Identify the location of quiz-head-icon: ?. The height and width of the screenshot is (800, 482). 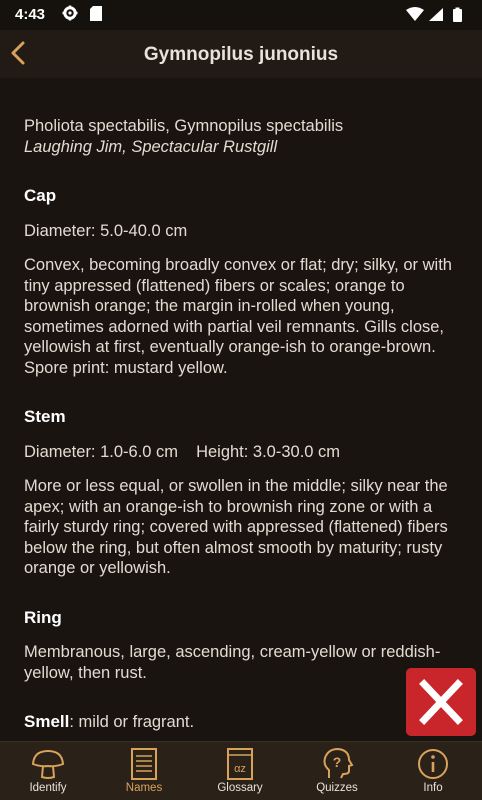
(338, 763).